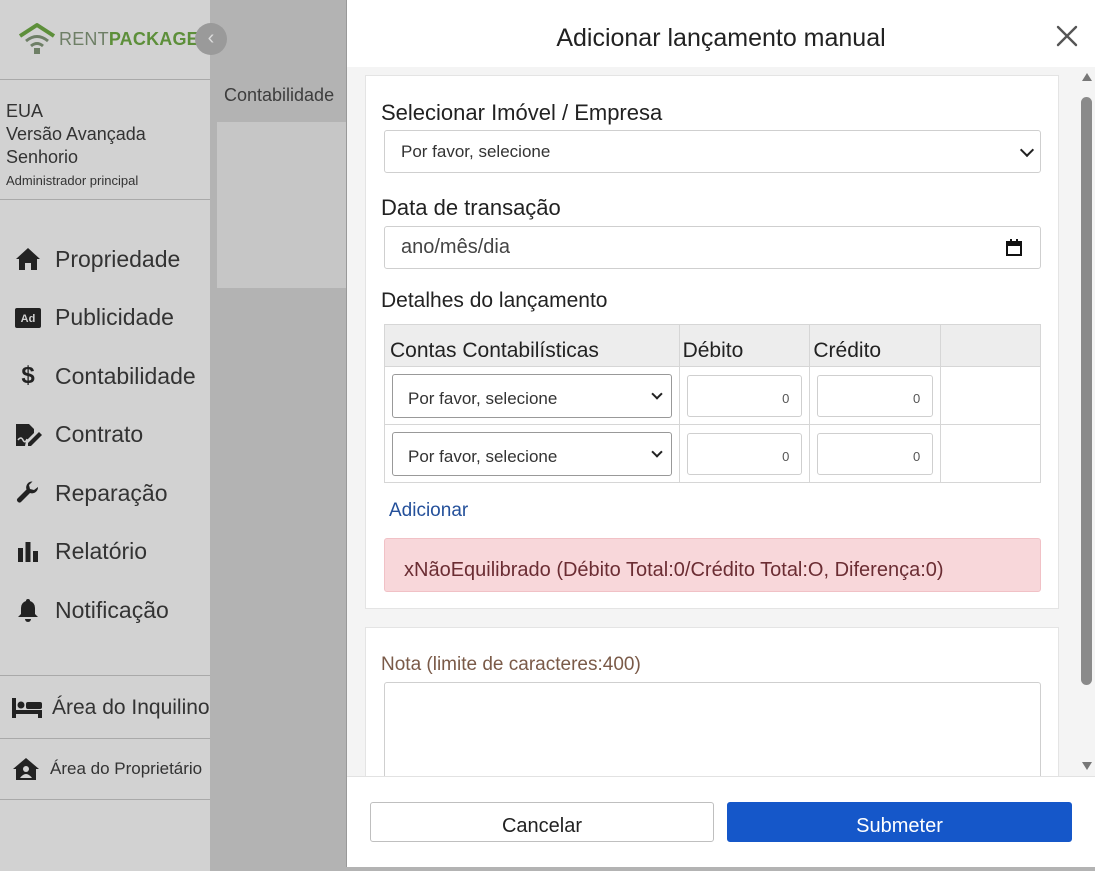 The image size is (1095, 871). What do you see at coordinates (126, 768) in the screenshot?
I see `owner-area-label: Área do Proprietário` at bounding box center [126, 768].